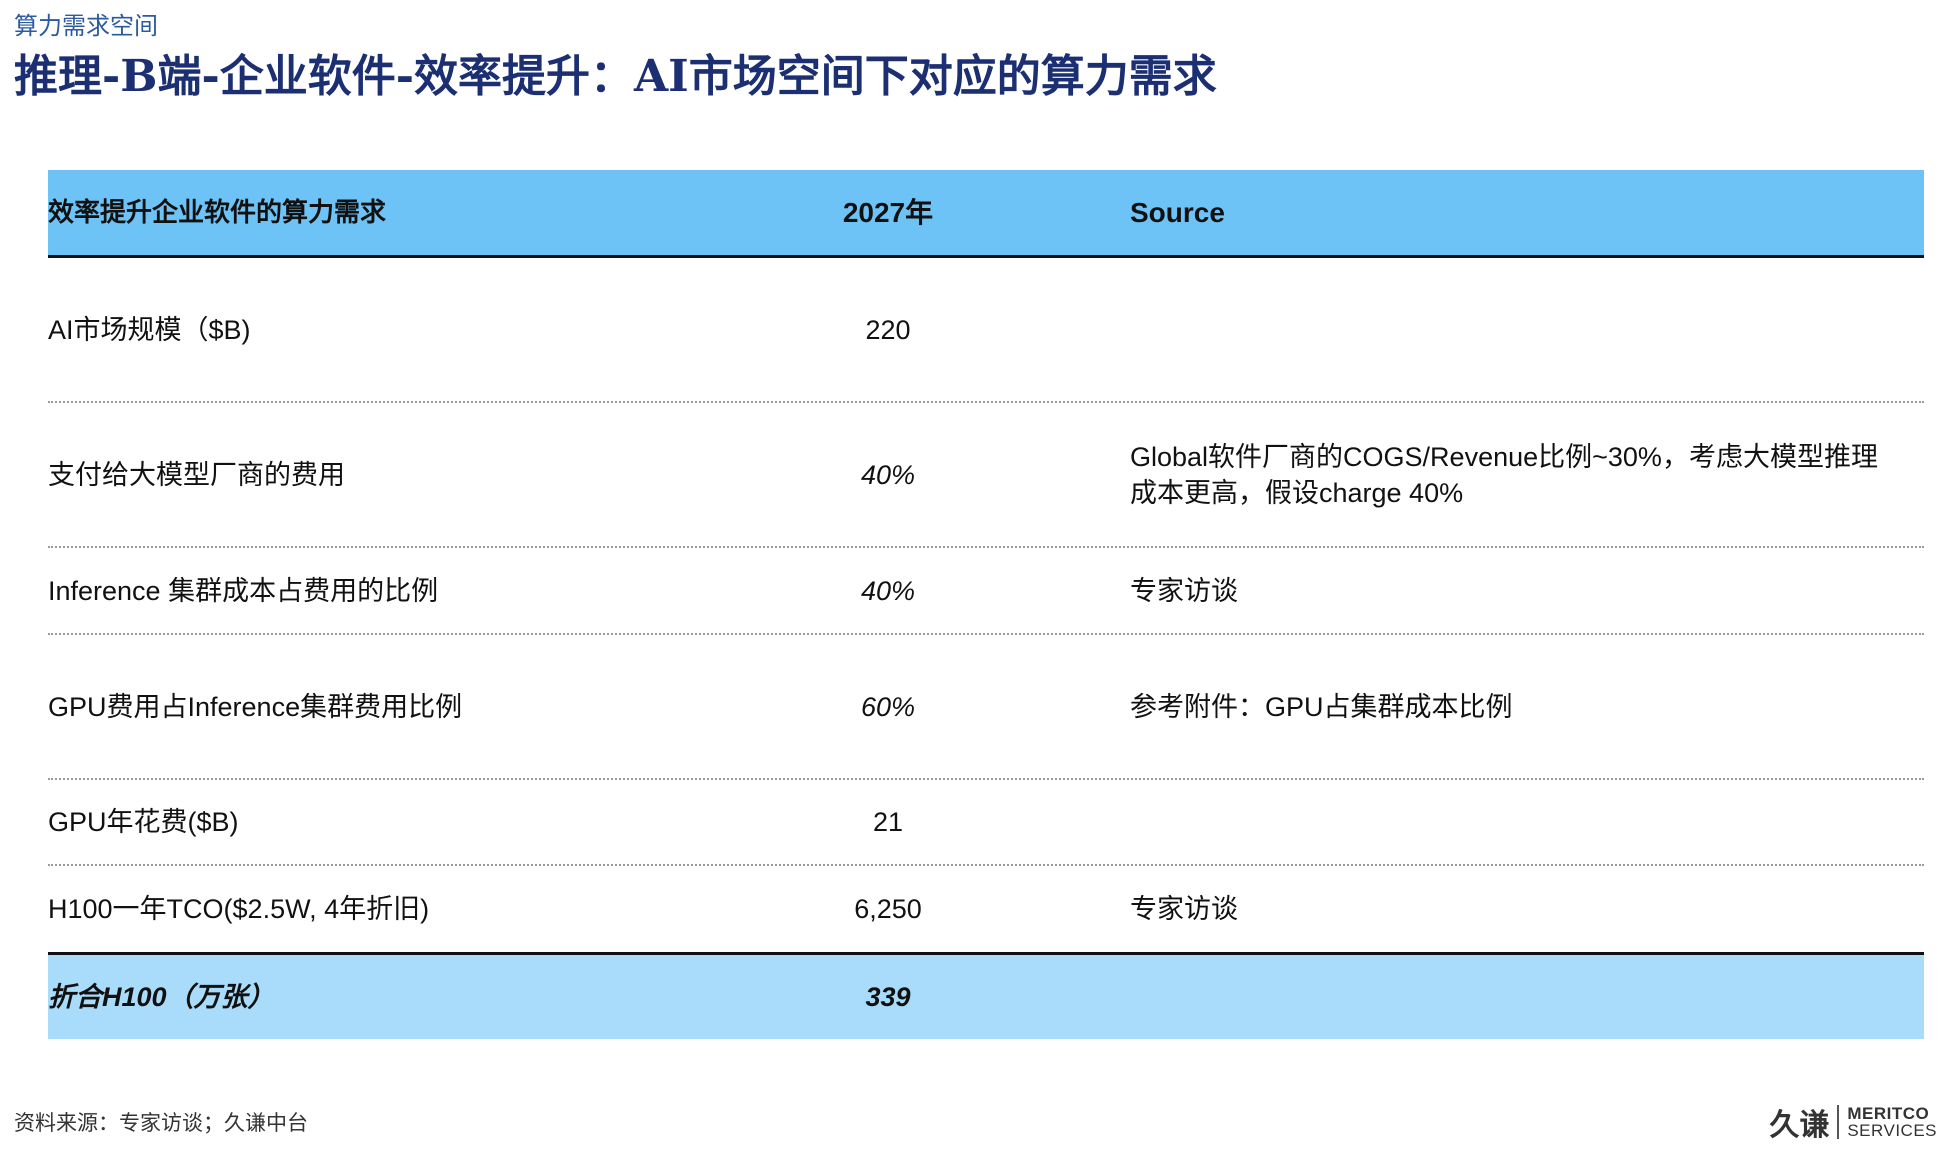 This screenshot has width=1949, height=1151. I want to click on table-header-row: 效率提升企业软件的算力需求 2027年 Source, so click(986, 214).